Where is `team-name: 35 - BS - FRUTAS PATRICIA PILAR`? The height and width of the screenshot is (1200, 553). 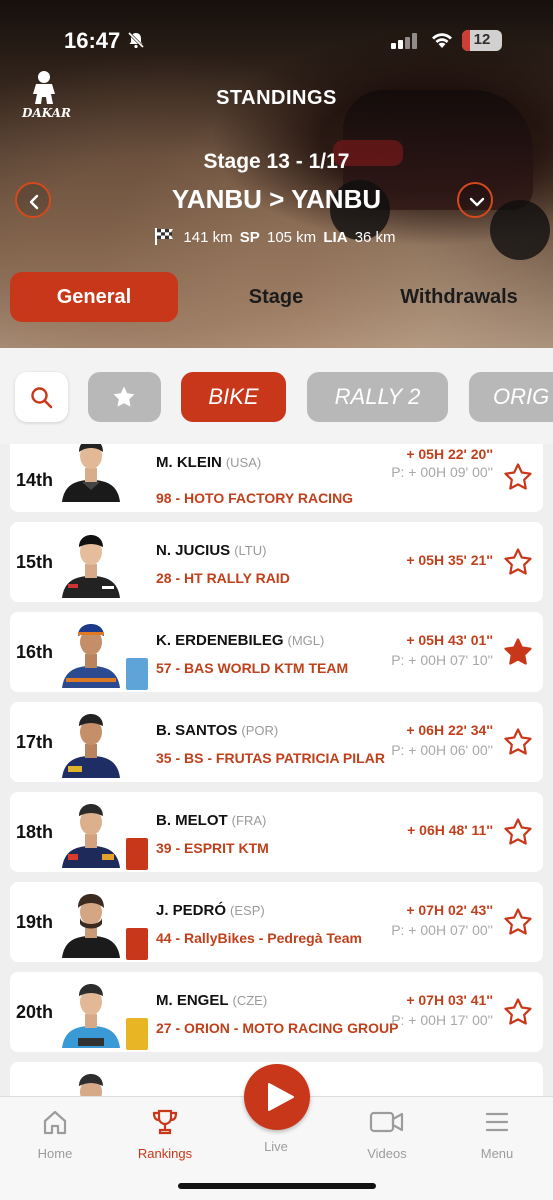 team-name: 35 - BS - FRUTAS PATRICIA PILAR is located at coordinates (270, 758).